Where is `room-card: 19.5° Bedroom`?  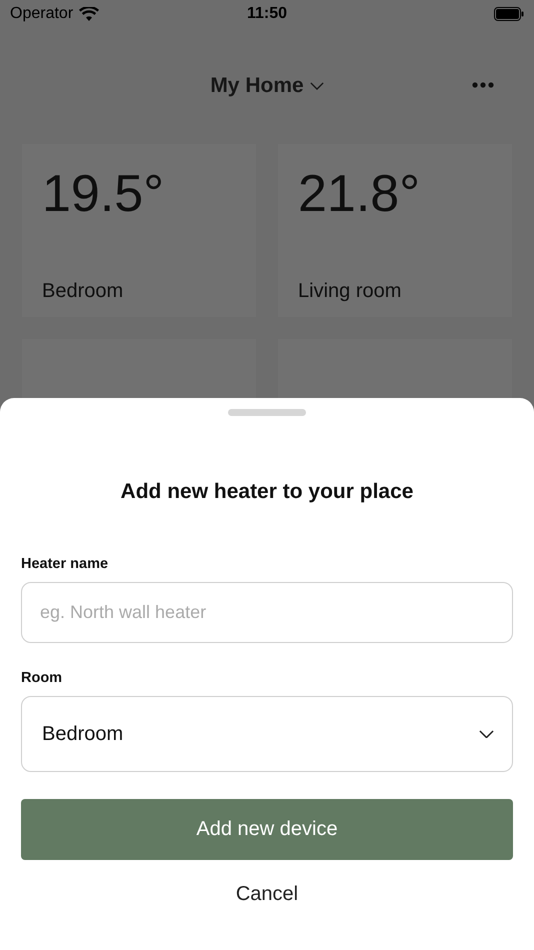 room-card: 19.5° Bedroom is located at coordinates (139, 230).